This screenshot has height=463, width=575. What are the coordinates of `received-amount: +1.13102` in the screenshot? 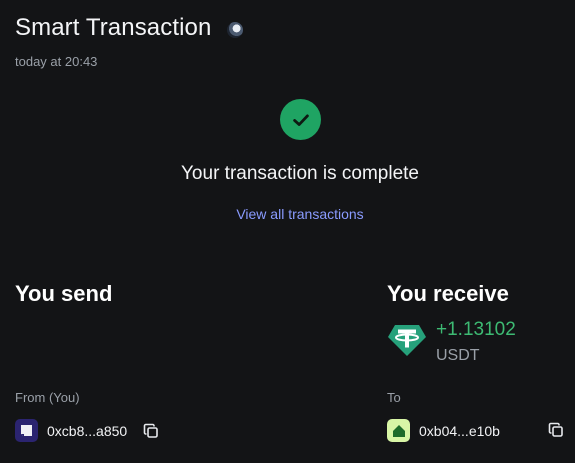 It's located at (476, 329).